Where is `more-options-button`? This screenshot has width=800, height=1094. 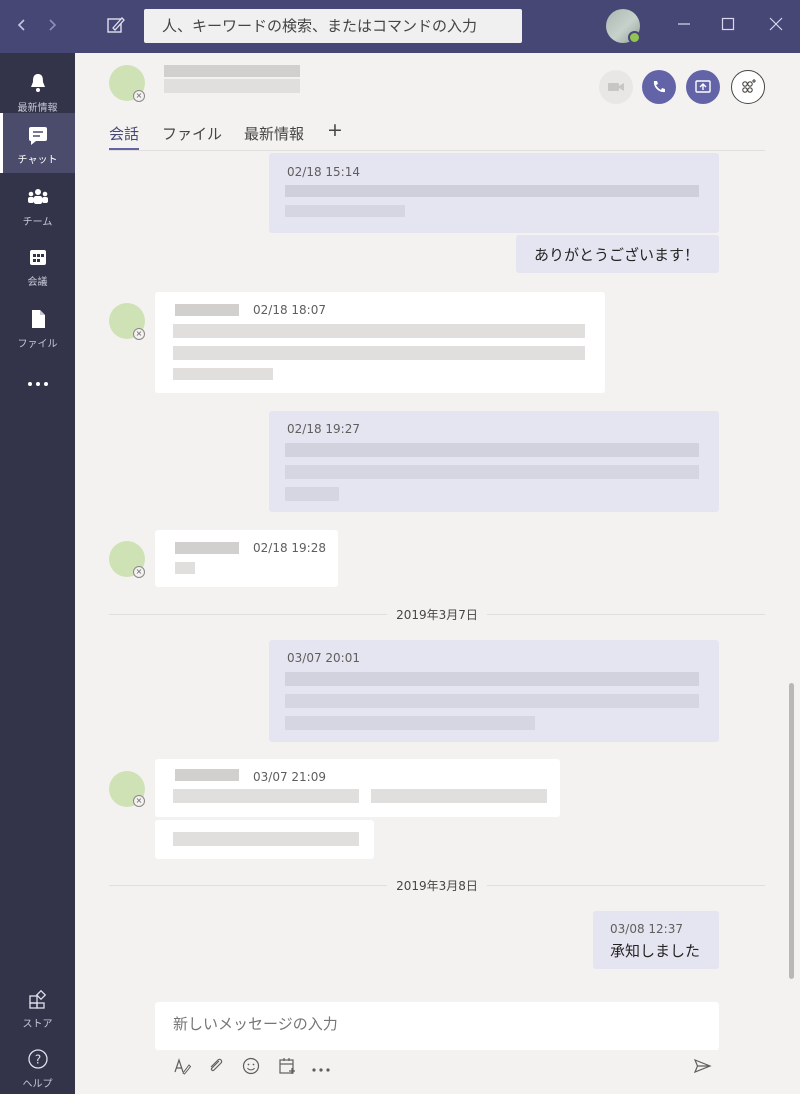
more-options-button is located at coordinates (321, 1068).